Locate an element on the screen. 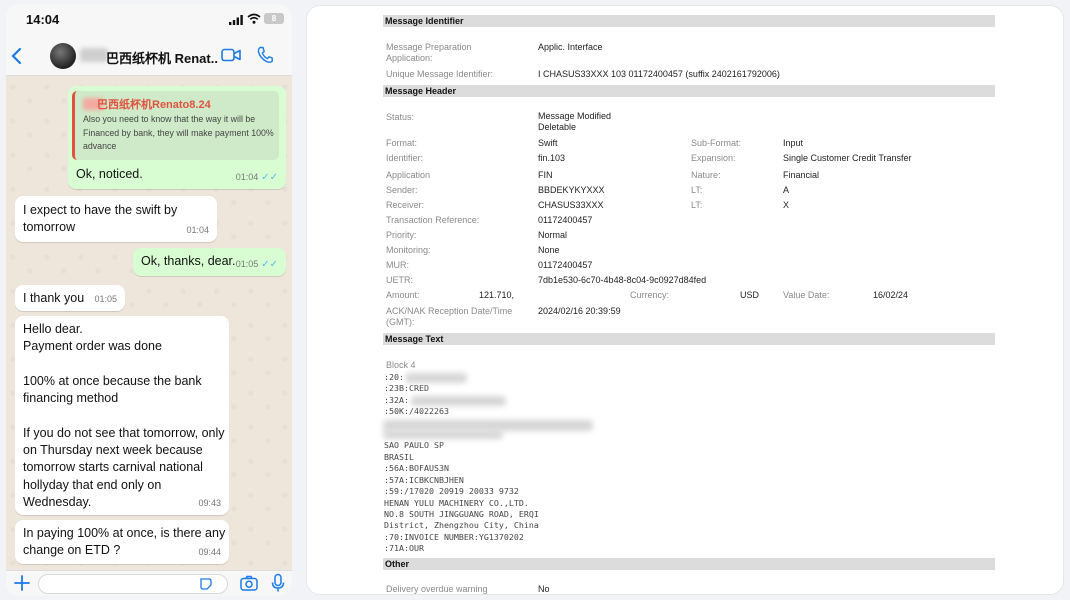 This screenshot has height=600, width=1070. label-uetr: UETR: is located at coordinates (399, 280).